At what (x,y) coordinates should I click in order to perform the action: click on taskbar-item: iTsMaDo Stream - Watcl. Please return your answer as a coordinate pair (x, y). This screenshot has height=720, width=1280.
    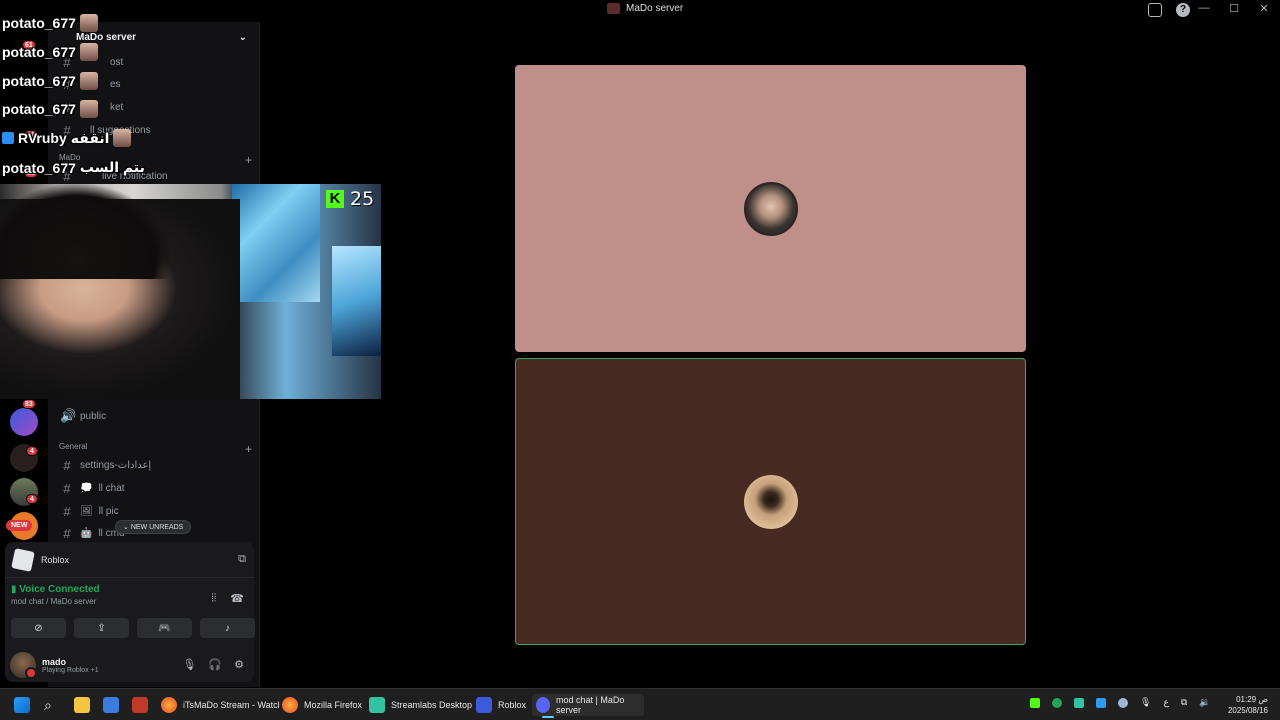
    Looking at the image, I should click on (220, 705).